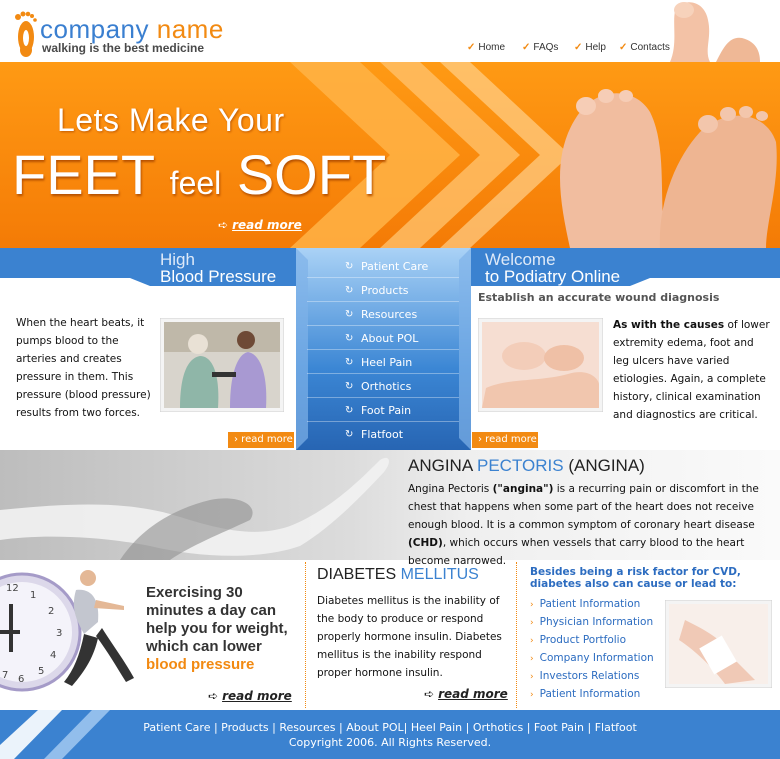 The width and height of the screenshot is (780, 759). Describe the element at coordinates (199, 174) in the screenshot. I see `hero-headline-line2: FEET feel SOFT` at that location.